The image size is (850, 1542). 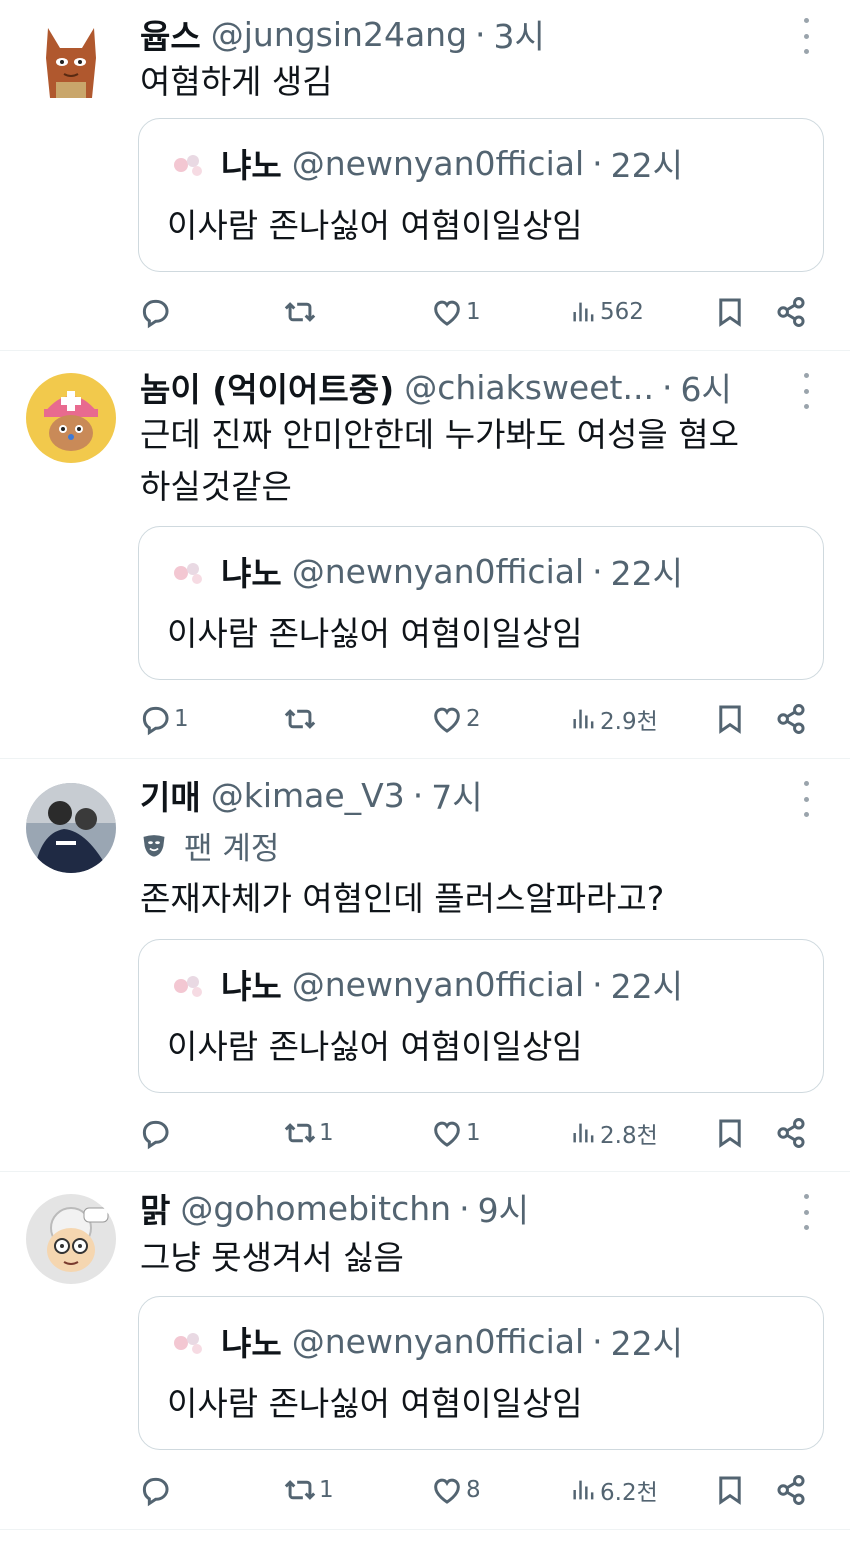 What do you see at coordinates (402, 898) in the screenshot?
I see `tweet-text: 존재자체가 여혐인데 플러스알파라고?` at bounding box center [402, 898].